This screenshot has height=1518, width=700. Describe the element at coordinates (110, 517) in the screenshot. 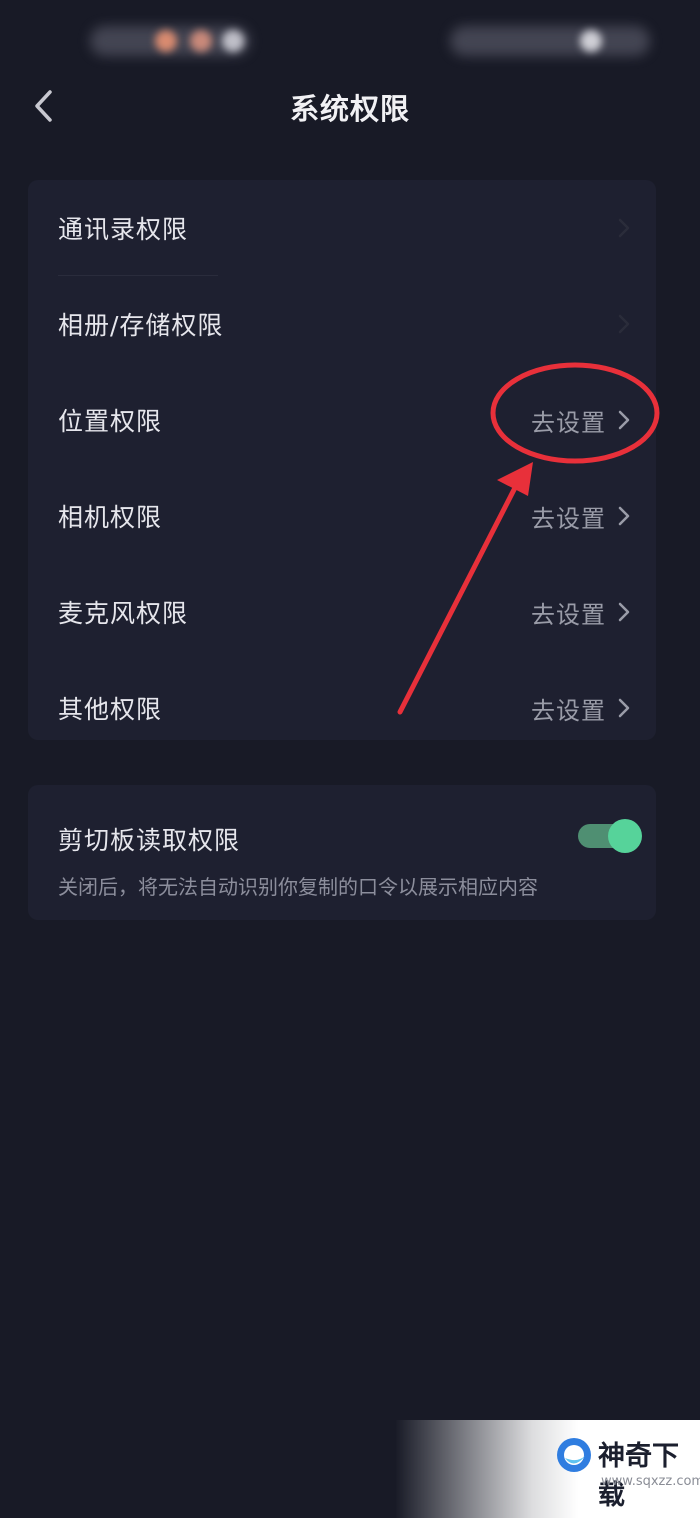

I see `permission-label: 相机权限` at that location.